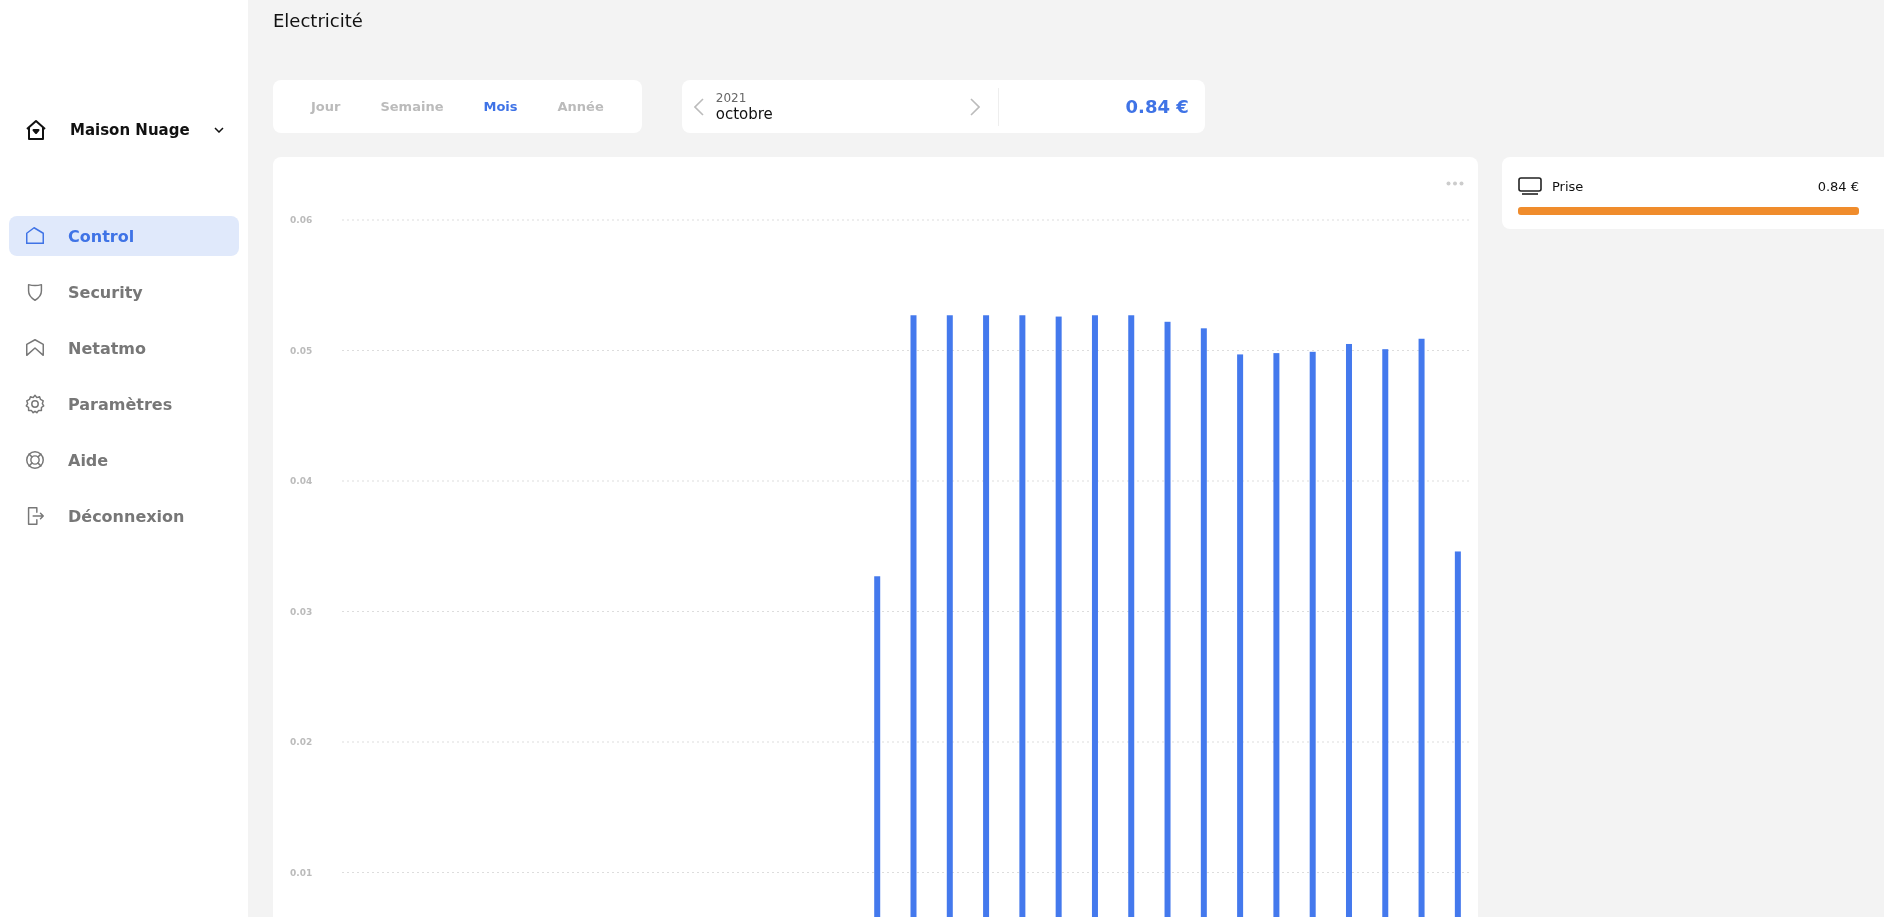  I want to click on more-options-icon, so click(1455, 183).